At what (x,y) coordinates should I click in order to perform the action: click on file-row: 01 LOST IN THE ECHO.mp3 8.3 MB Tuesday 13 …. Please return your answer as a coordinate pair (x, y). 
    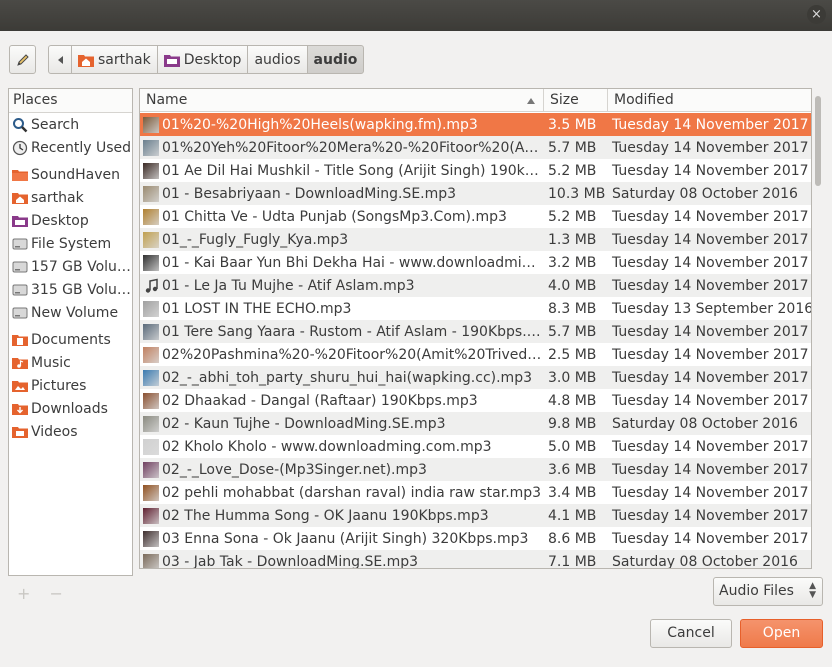
    Looking at the image, I should click on (475, 308).